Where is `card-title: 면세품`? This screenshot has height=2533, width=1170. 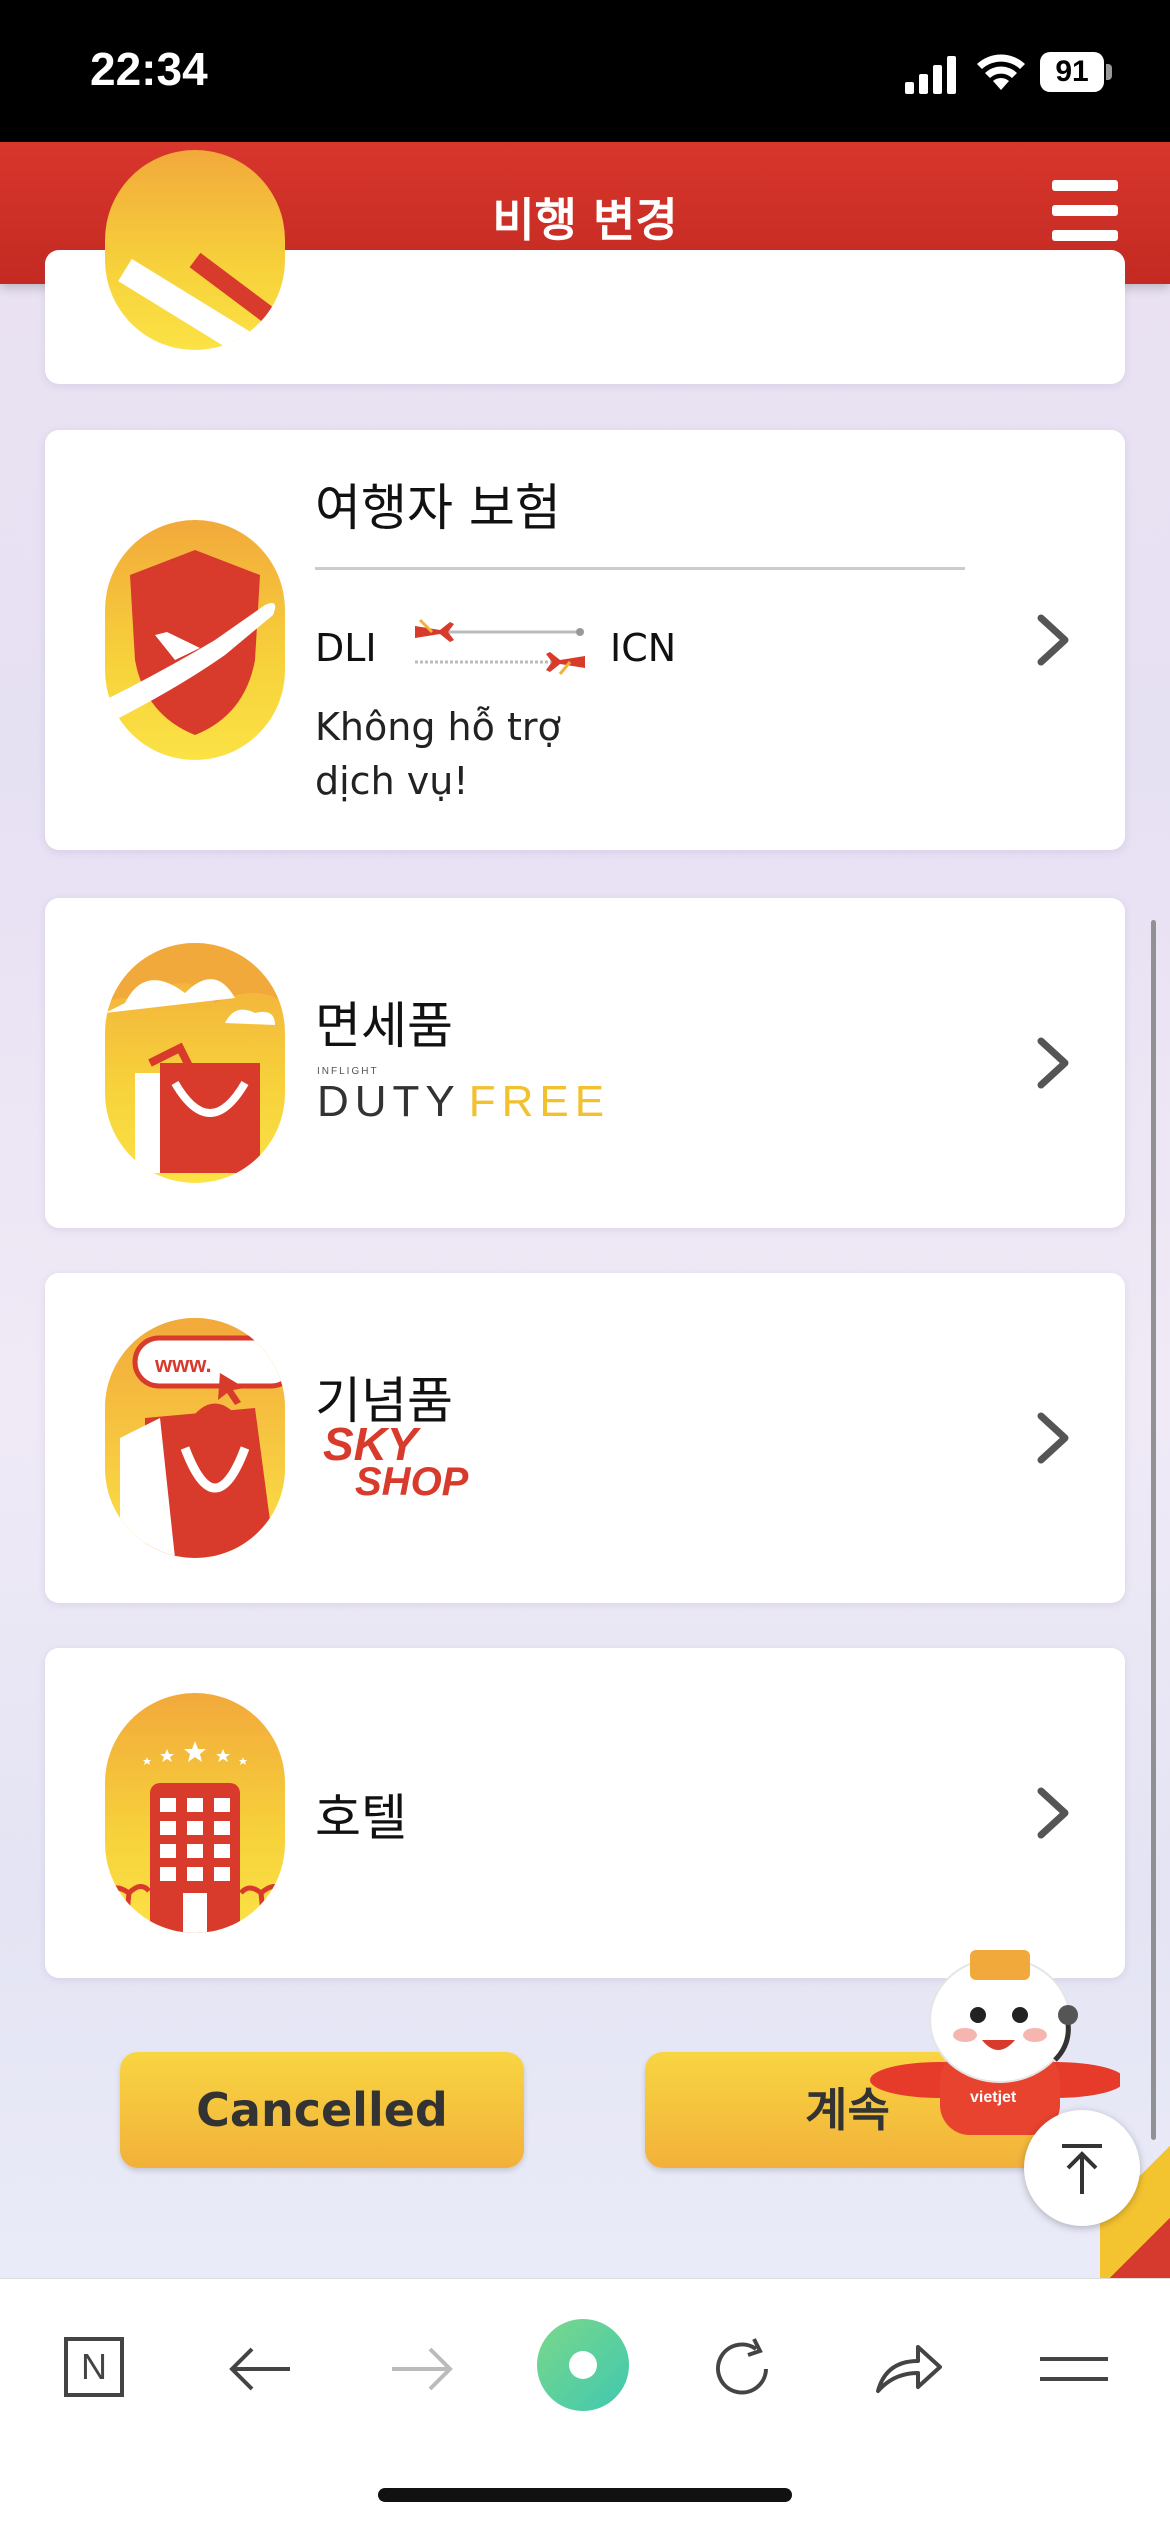 card-title: 면세품 is located at coordinates (384, 1026).